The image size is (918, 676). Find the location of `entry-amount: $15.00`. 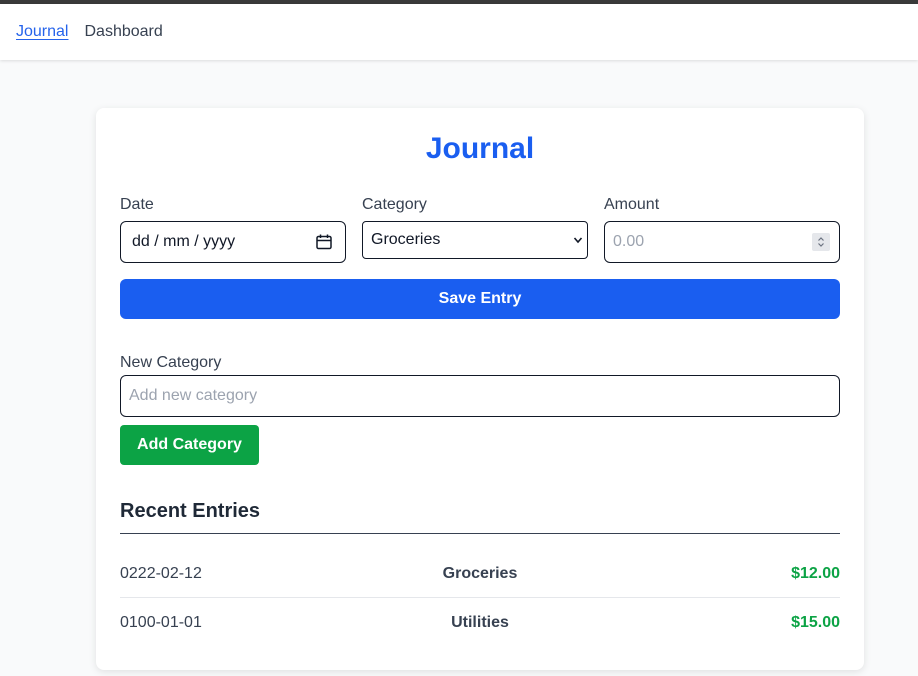

entry-amount: $15.00 is located at coordinates (815, 622).